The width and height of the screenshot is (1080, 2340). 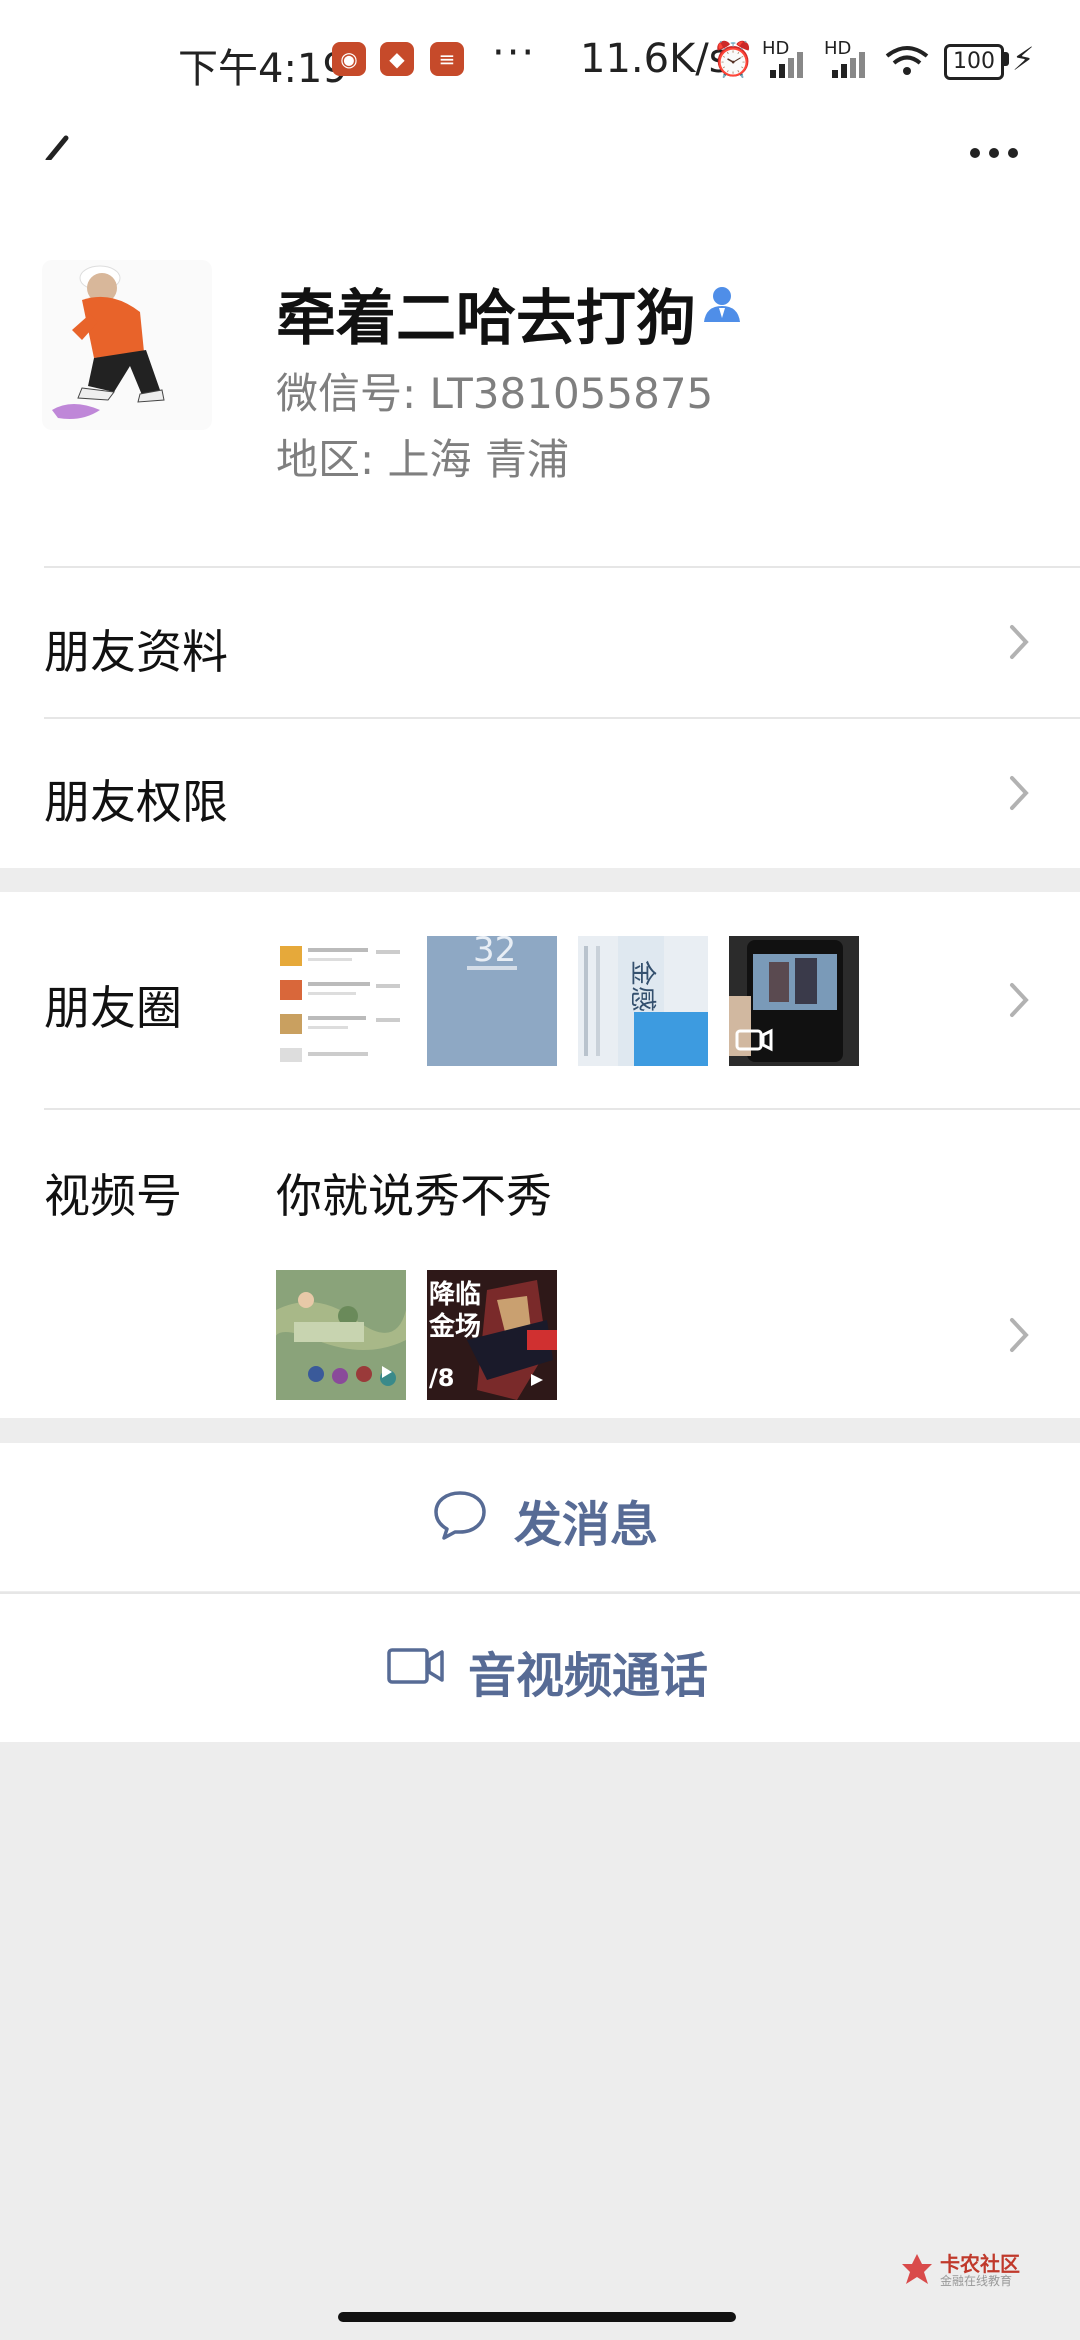 I want to click on channels-thumbnail: 降临 金场 /8, so click(x=492, y=1335).